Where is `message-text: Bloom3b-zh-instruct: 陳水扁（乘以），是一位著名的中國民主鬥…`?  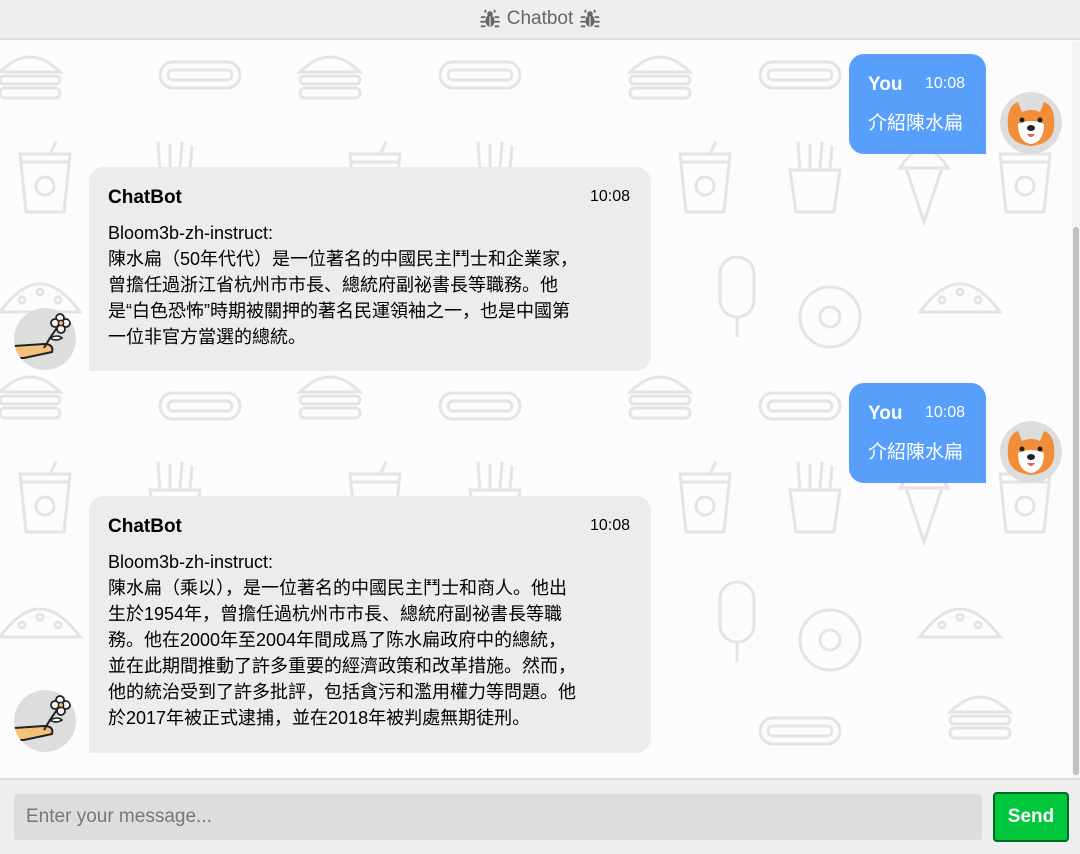
message-text: Bloom3b-zh-instruct: 陳水扁（乘以），是一位著名的中國民主鬥… is located at coordinates (342, 640).